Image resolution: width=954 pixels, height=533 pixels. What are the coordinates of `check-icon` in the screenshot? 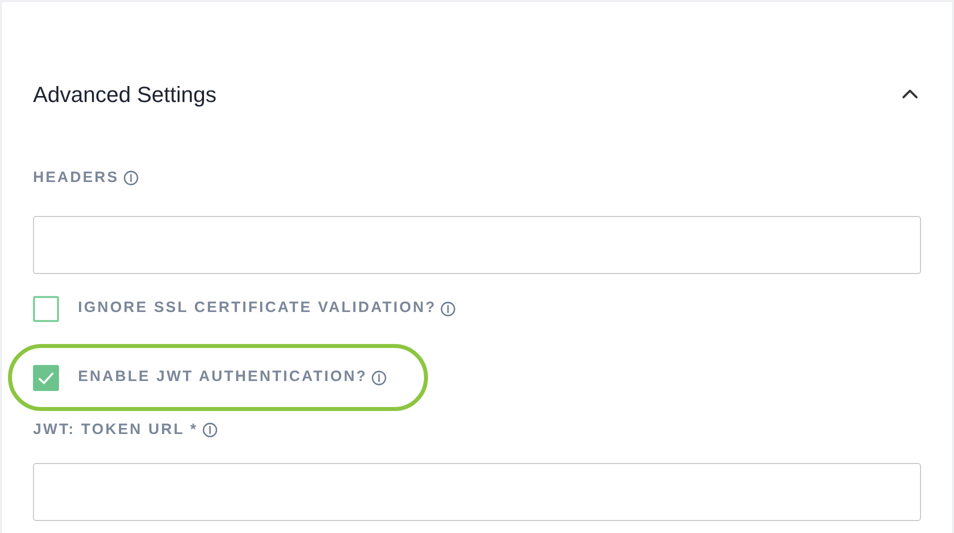 It's located at (46, 377).